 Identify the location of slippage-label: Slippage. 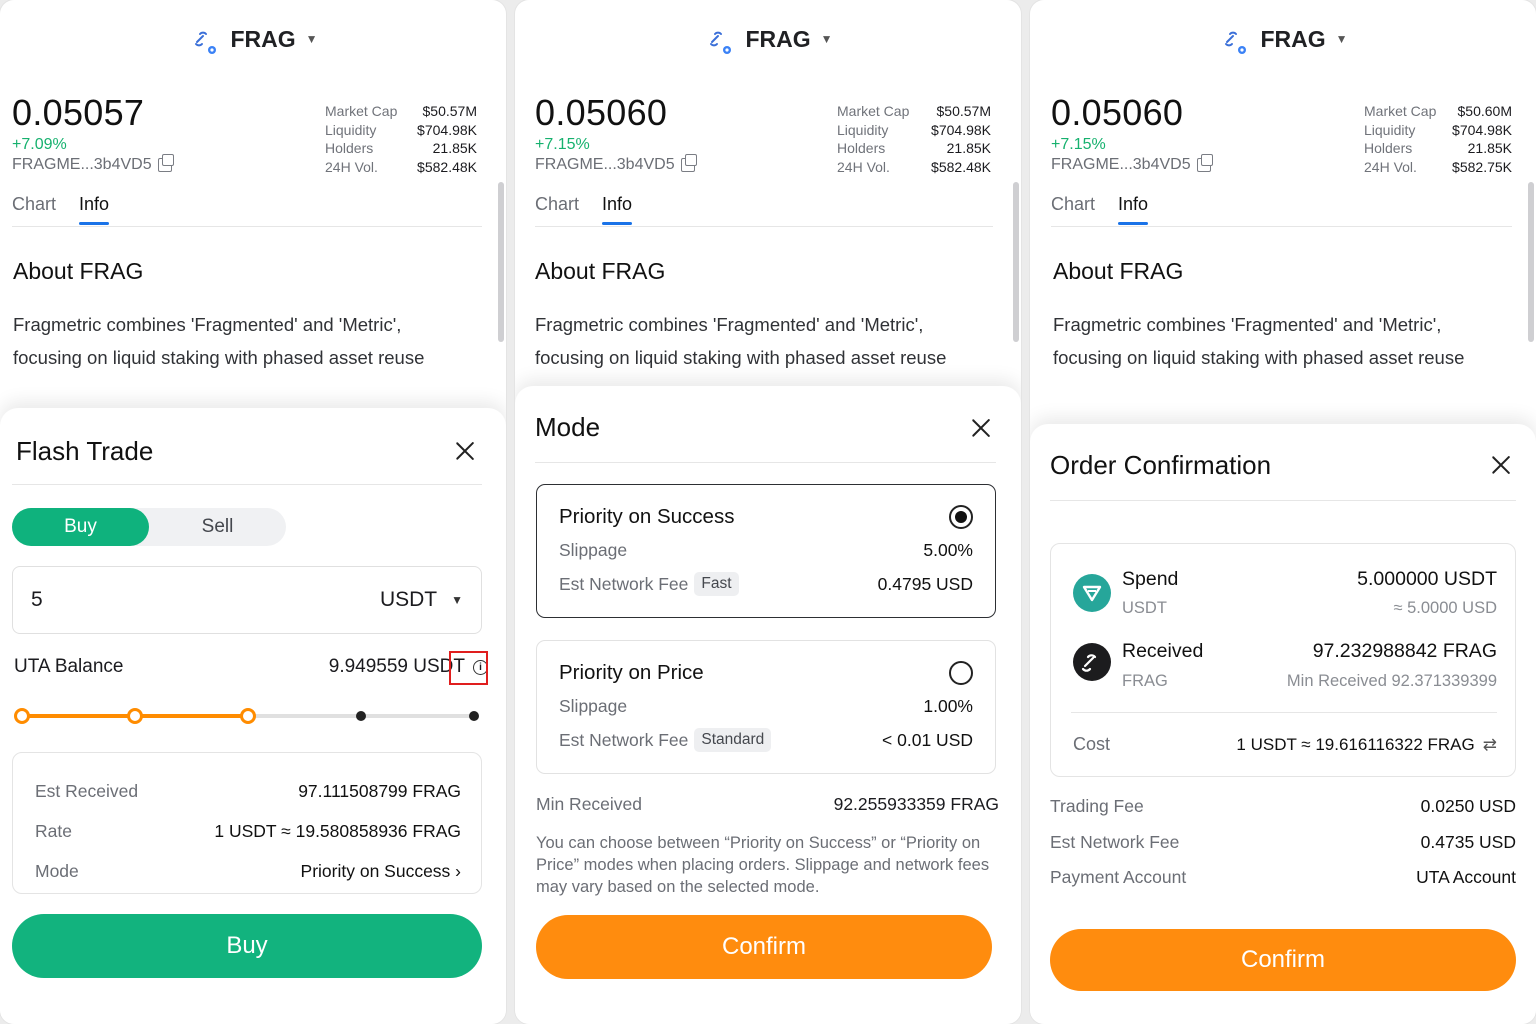
(593, 706).